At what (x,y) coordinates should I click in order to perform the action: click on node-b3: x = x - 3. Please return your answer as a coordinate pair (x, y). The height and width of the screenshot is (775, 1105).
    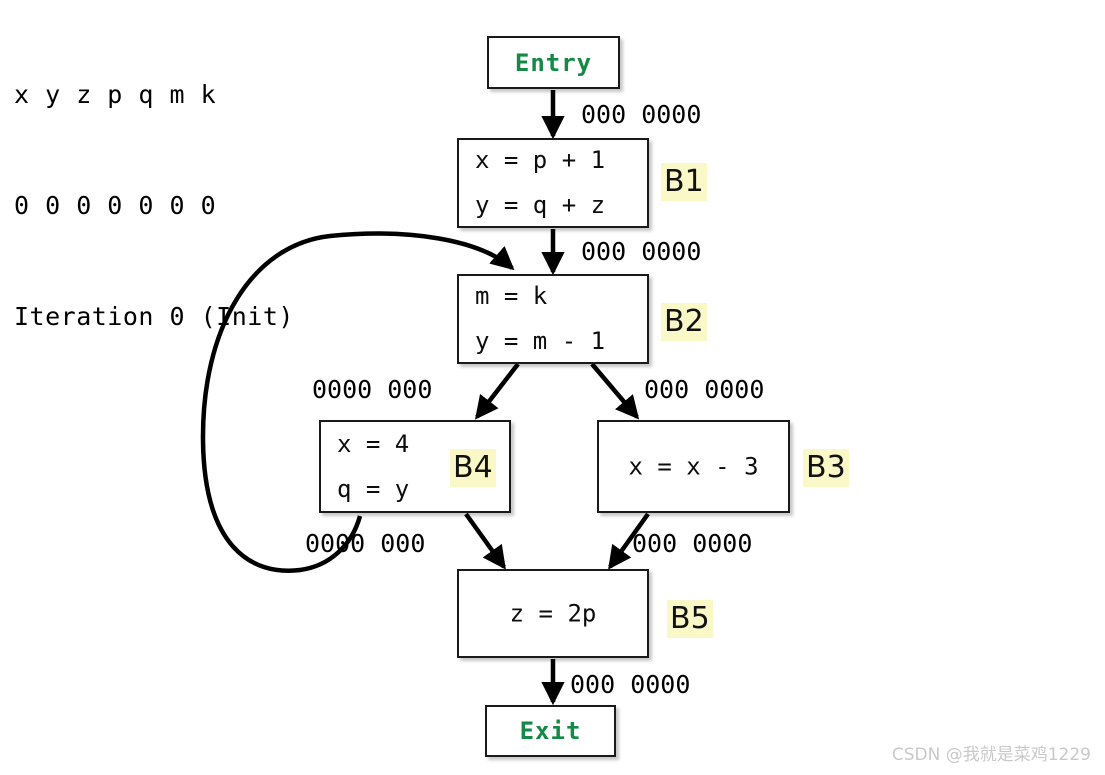
    Looking at the image, I should click on (693, 466).